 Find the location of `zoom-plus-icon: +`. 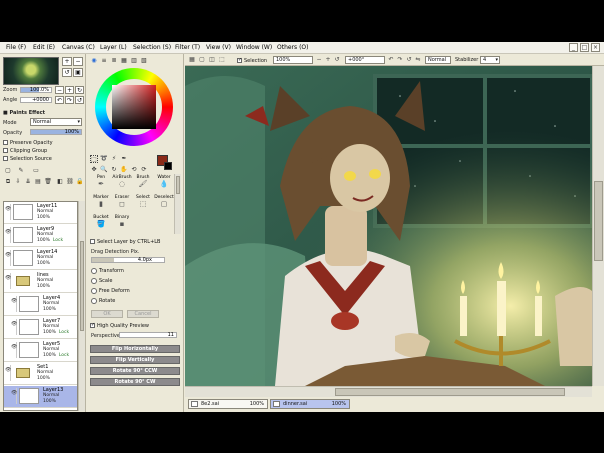

zoom-plus-icon: + is located at coordinates (69, 90).